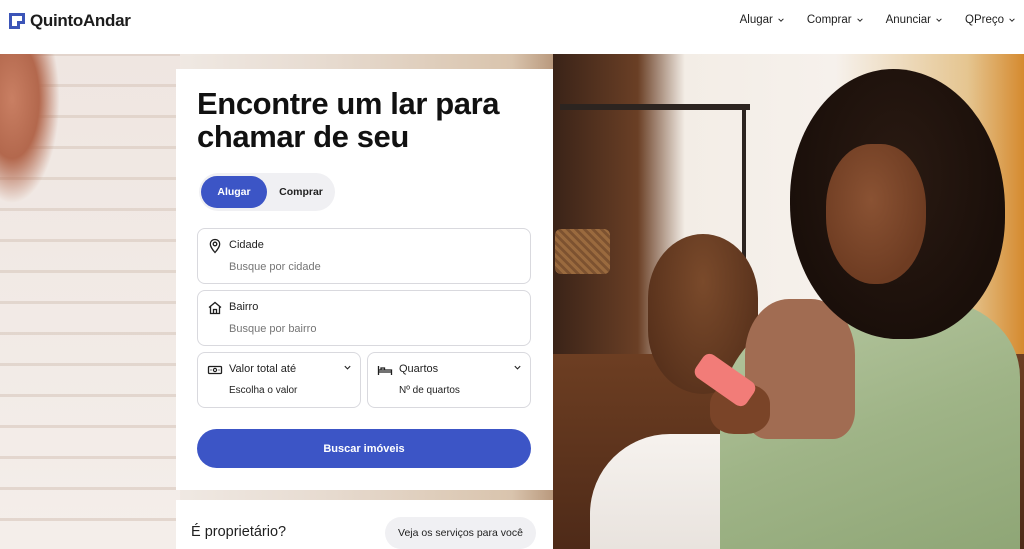  I want to click on nav-item-label: QPreço, so click(984, 20).